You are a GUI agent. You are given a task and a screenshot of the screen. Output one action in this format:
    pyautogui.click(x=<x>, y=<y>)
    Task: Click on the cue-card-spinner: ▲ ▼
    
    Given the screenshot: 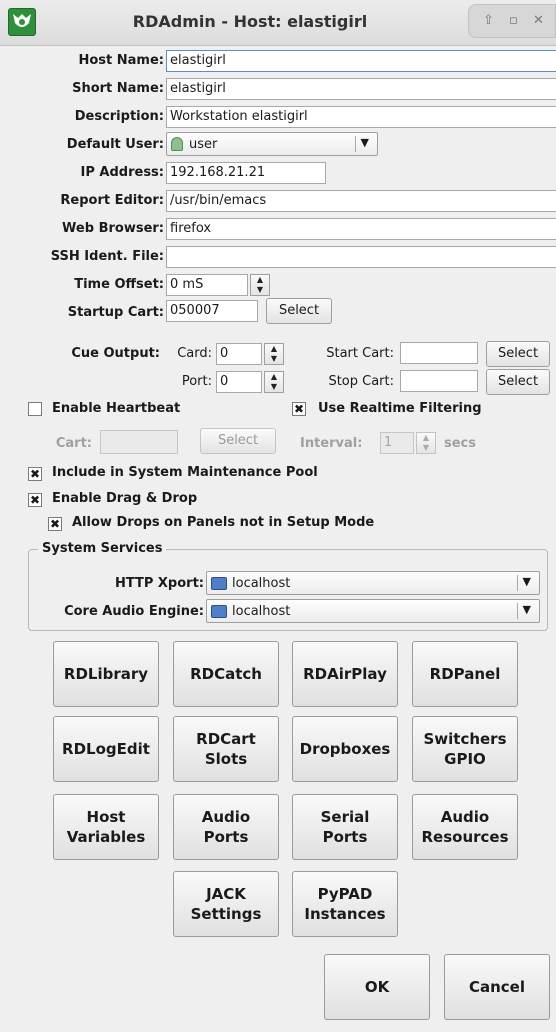 What is the action you would take?
    pyautogui.click(x=274, y=354)
    